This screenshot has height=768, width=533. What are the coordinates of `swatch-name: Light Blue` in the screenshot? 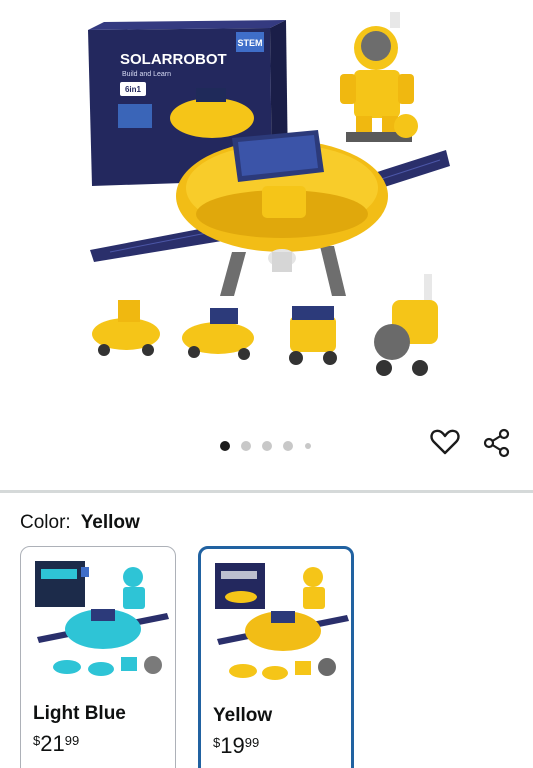 It's located at (79, 713).